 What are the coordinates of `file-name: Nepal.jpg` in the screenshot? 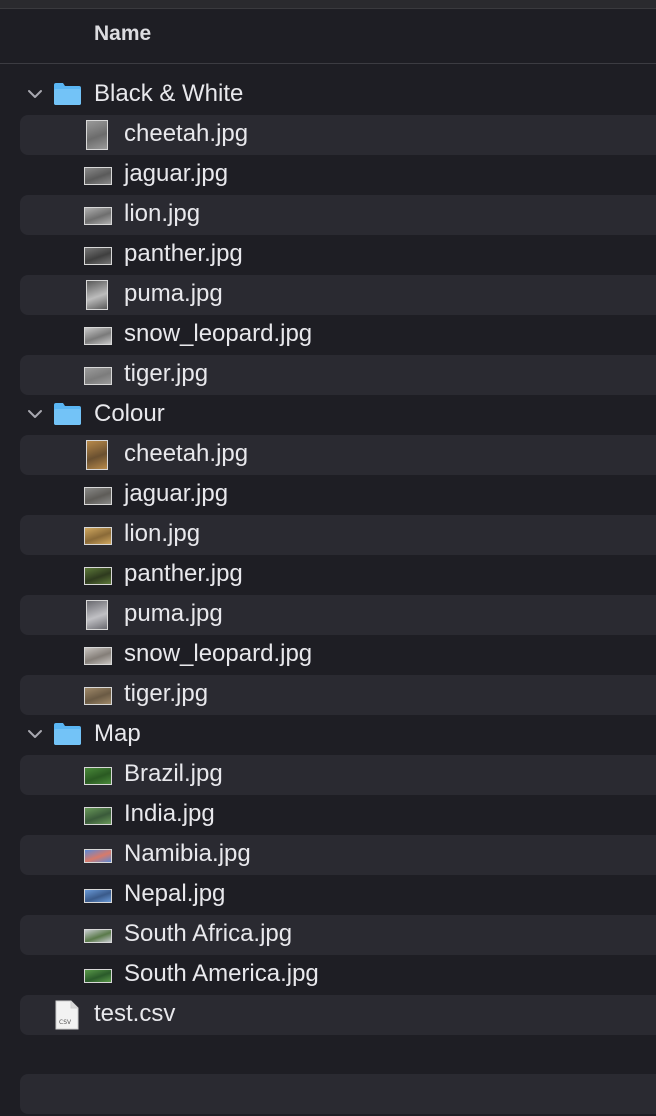 It's located at (175, 893).